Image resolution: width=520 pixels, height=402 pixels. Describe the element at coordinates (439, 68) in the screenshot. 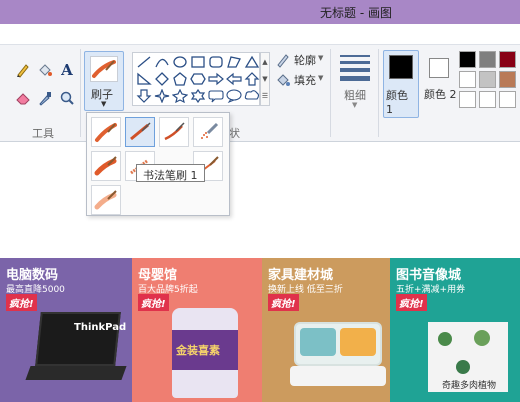

I see `color2-swatch` at that location.